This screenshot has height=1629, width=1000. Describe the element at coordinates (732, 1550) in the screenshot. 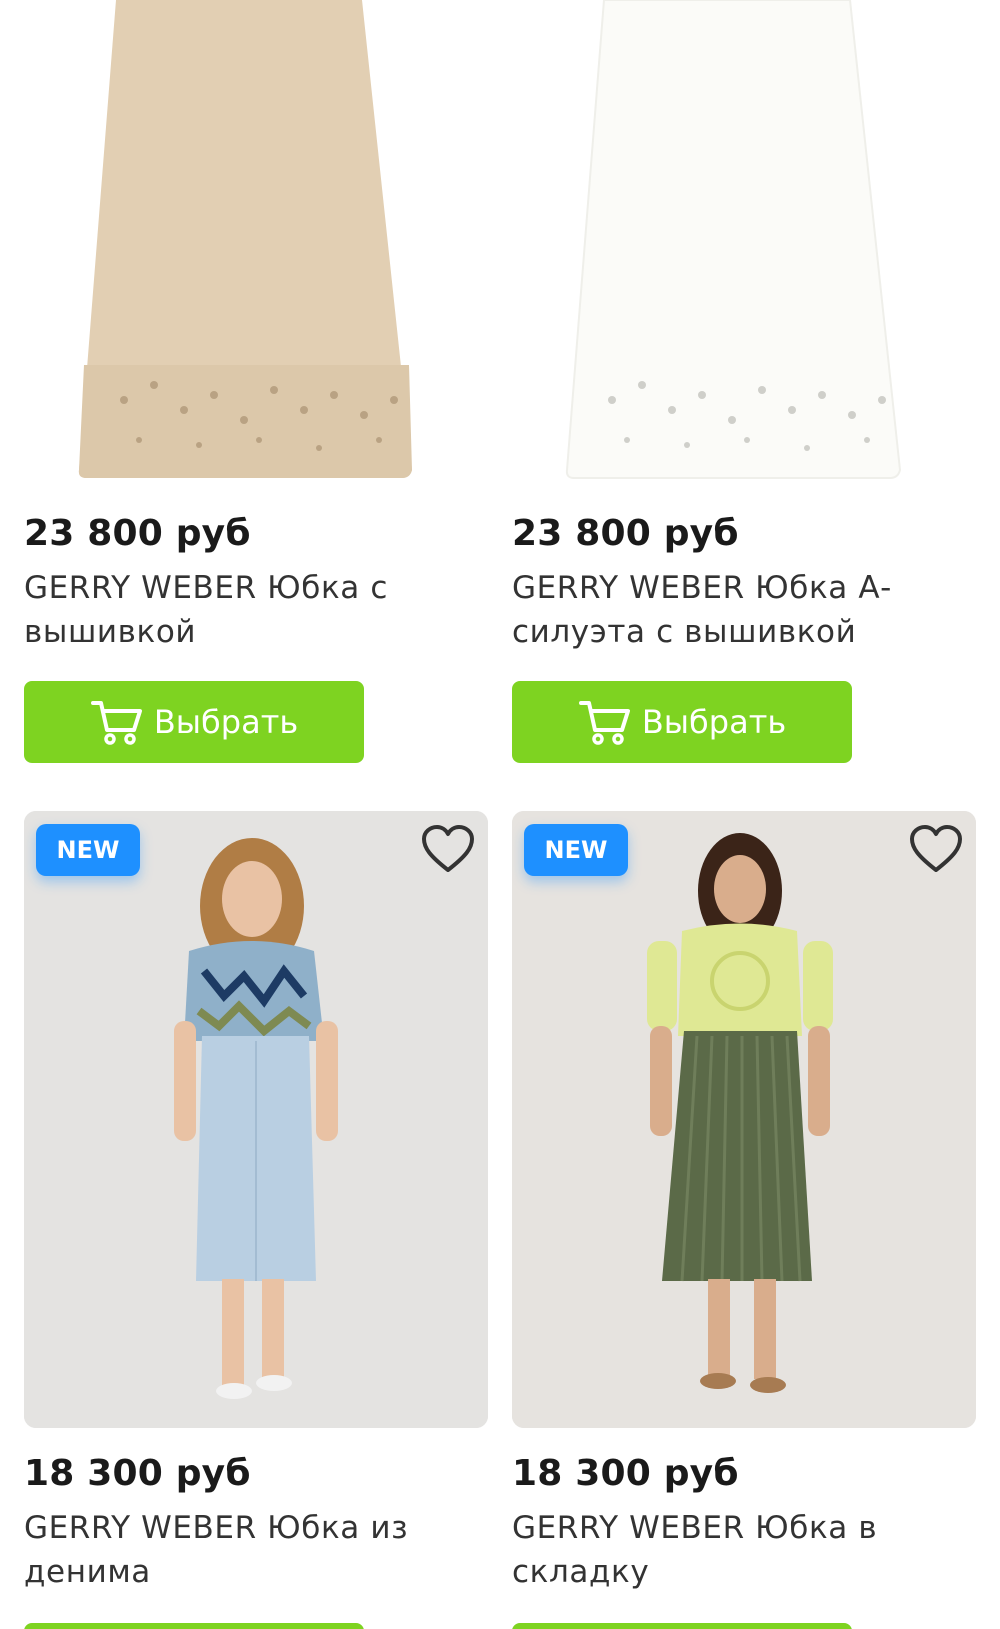

I see `product-title: GERRY WEBER Юбка в складку` at that location.